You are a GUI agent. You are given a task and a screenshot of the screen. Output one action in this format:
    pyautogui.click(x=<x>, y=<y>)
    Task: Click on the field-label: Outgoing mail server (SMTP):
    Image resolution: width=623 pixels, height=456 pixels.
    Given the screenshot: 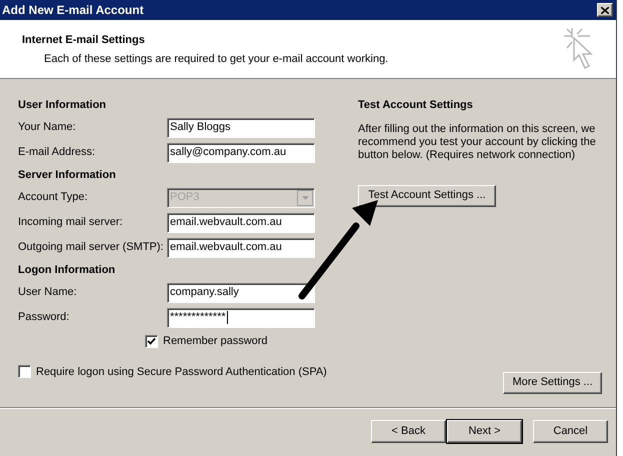 What is the action you would take?
    pyautogui.click(x=91, y=248)
    